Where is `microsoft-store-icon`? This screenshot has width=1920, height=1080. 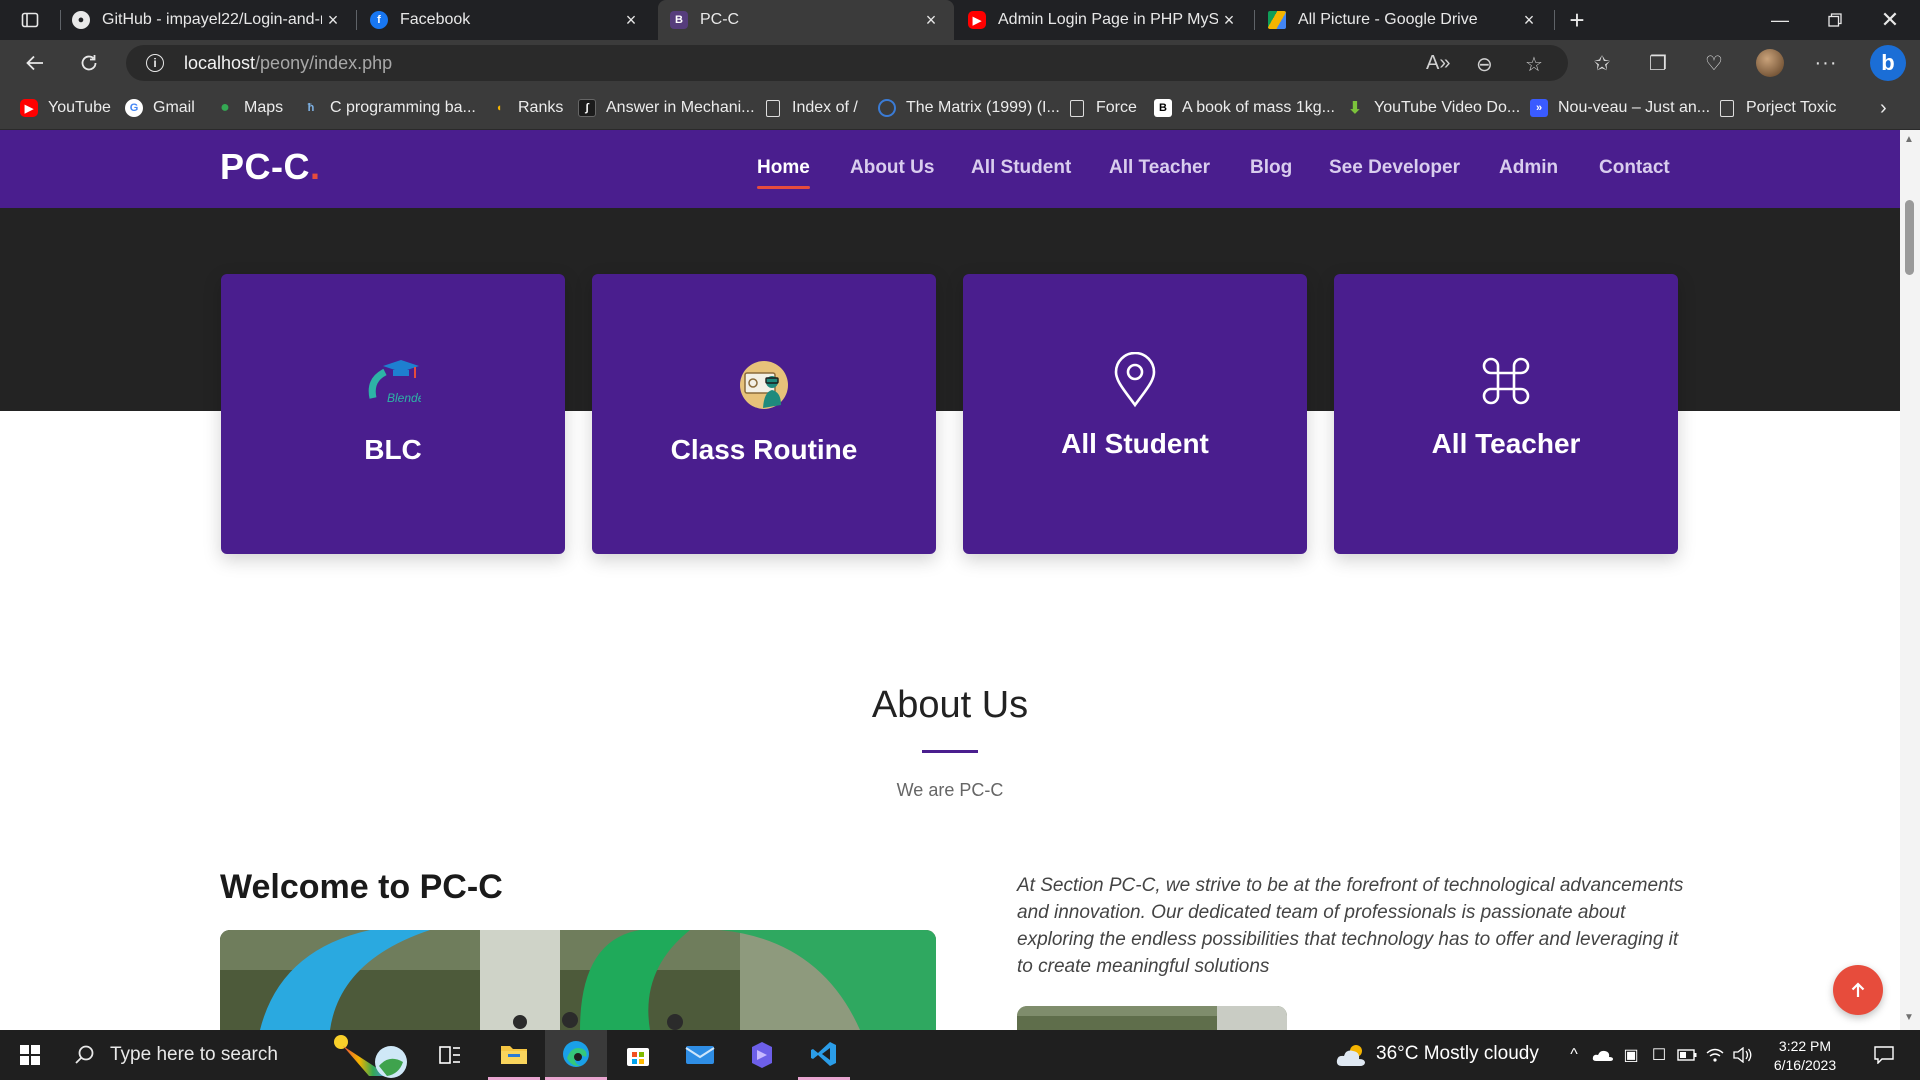
microsoft-store-icon is located at coordinates (638, 1055).